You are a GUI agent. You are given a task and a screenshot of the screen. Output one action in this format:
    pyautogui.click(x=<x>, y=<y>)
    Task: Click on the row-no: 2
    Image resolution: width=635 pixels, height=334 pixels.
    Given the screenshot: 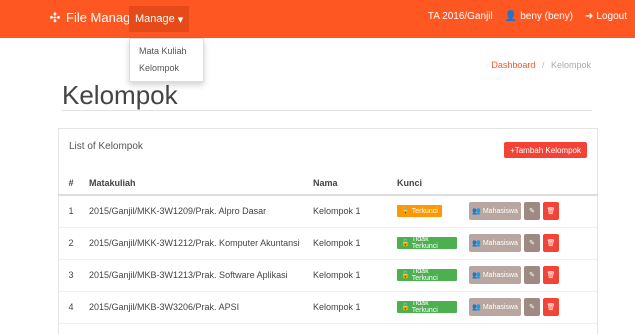 What is the action you would take?
    pyautogui.click(x=71, y=243)
    